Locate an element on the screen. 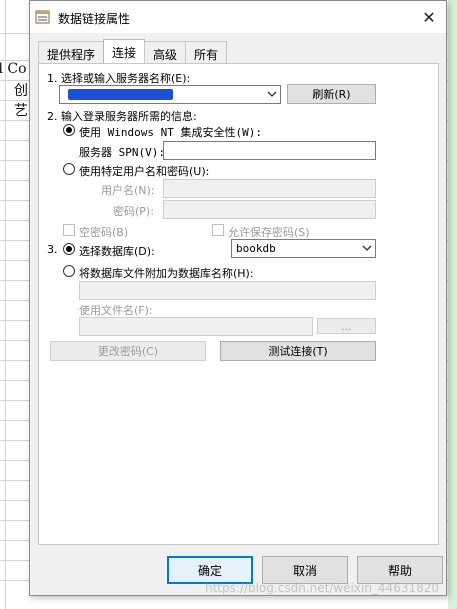  username-input is located at coordinates (269, 188).